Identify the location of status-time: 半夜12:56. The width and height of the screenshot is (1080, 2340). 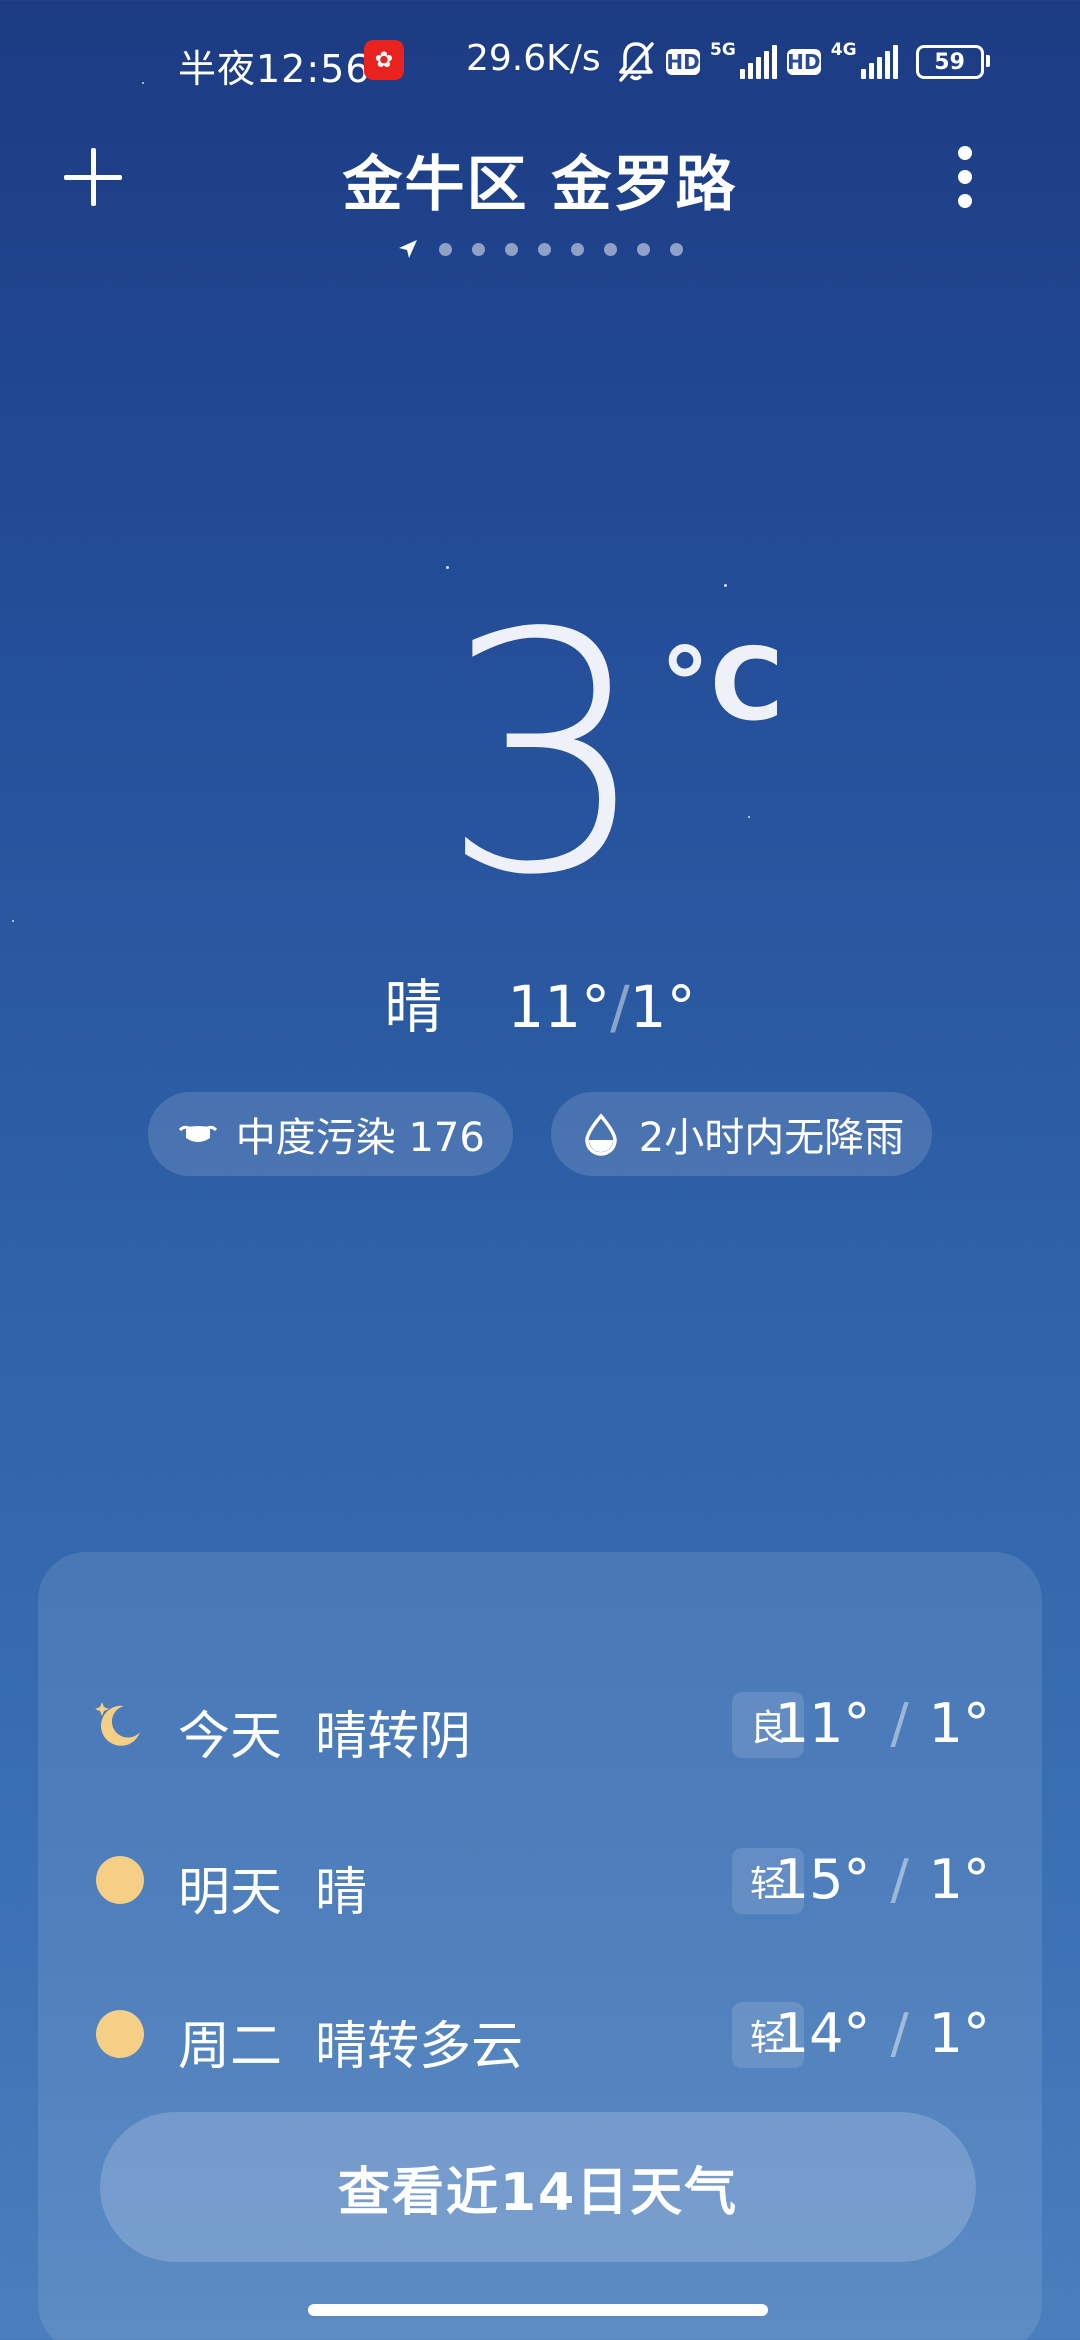
(274, 69).